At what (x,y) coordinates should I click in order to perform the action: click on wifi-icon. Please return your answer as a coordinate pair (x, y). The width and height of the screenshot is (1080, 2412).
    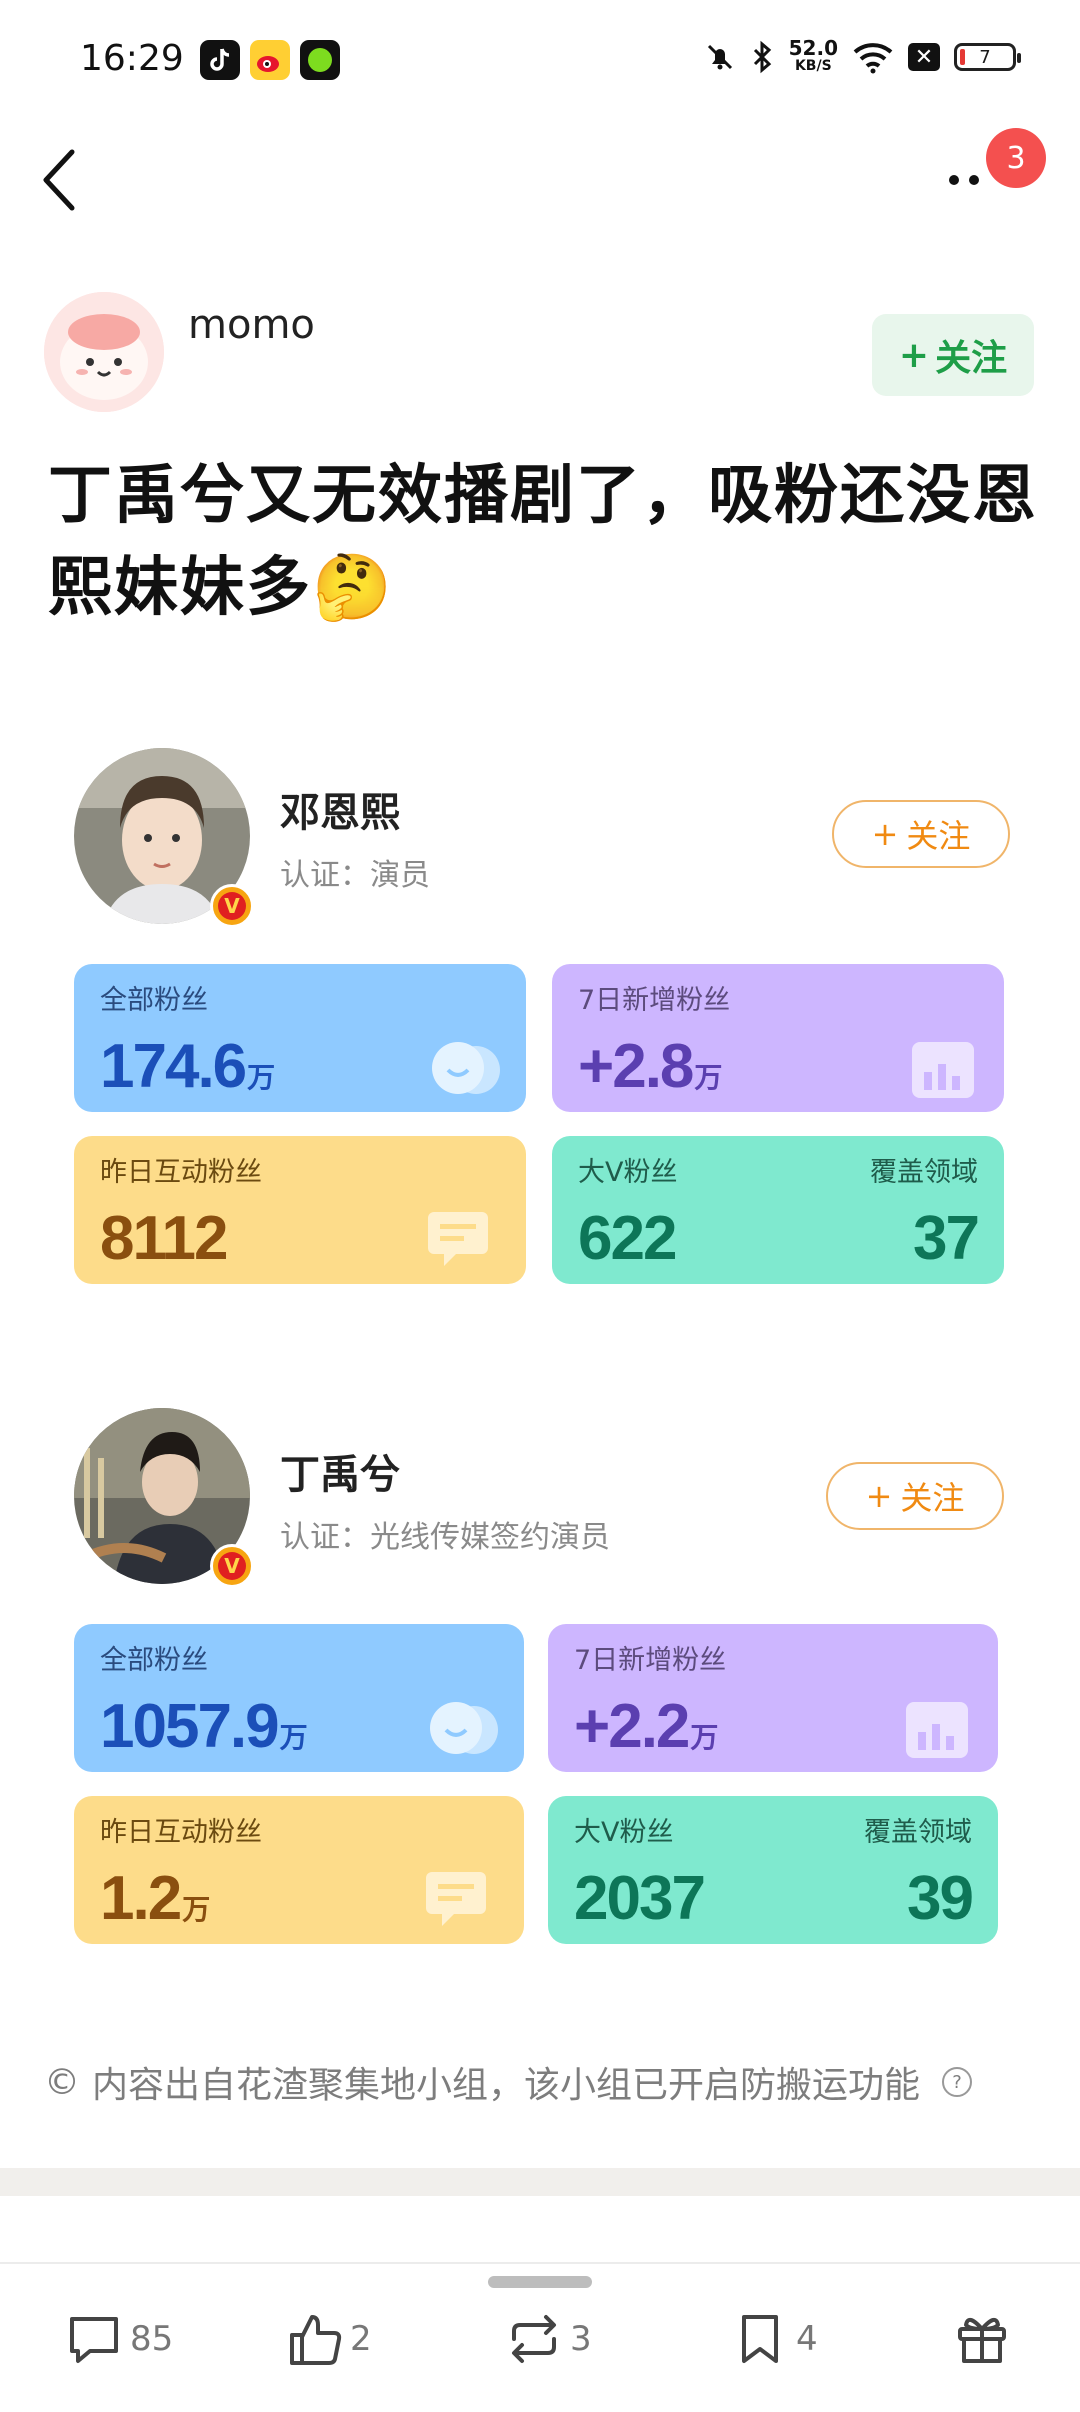
    Looking at the image, I should click on (873, 58).